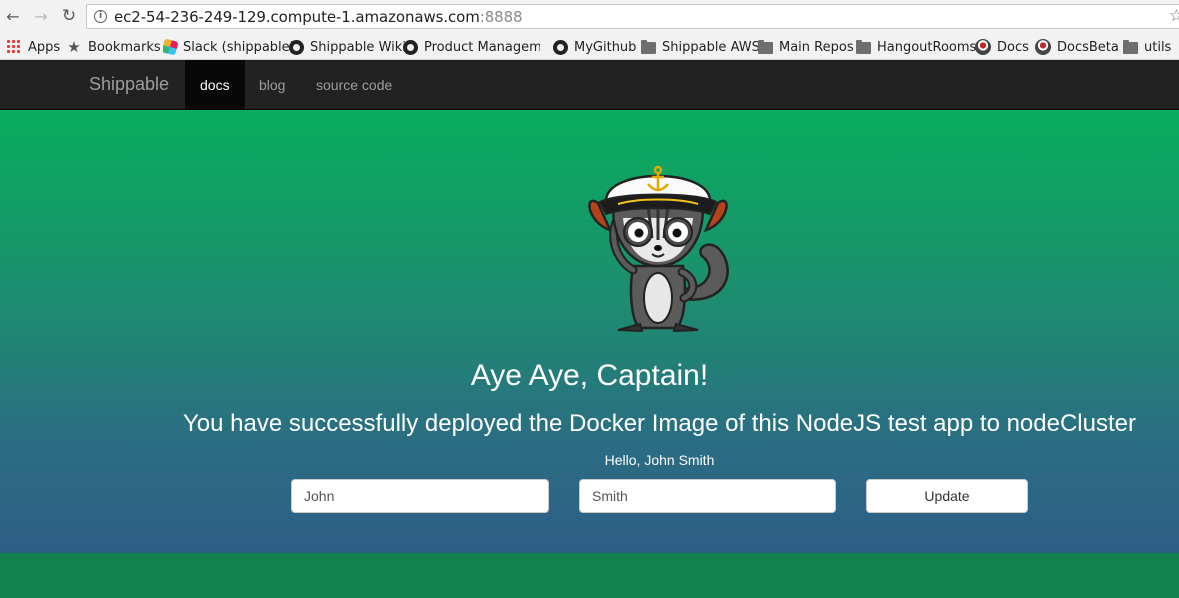  What do you see at coordinates (69, 16) in the screenshot?
I see `reload-icon: ↻` at bounding box center [69, 16].